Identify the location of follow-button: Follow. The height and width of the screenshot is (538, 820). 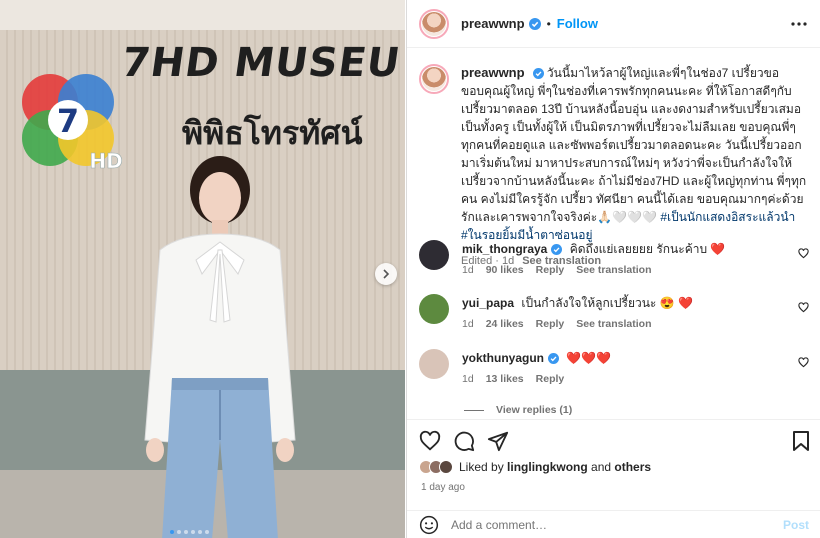
(577, 23).